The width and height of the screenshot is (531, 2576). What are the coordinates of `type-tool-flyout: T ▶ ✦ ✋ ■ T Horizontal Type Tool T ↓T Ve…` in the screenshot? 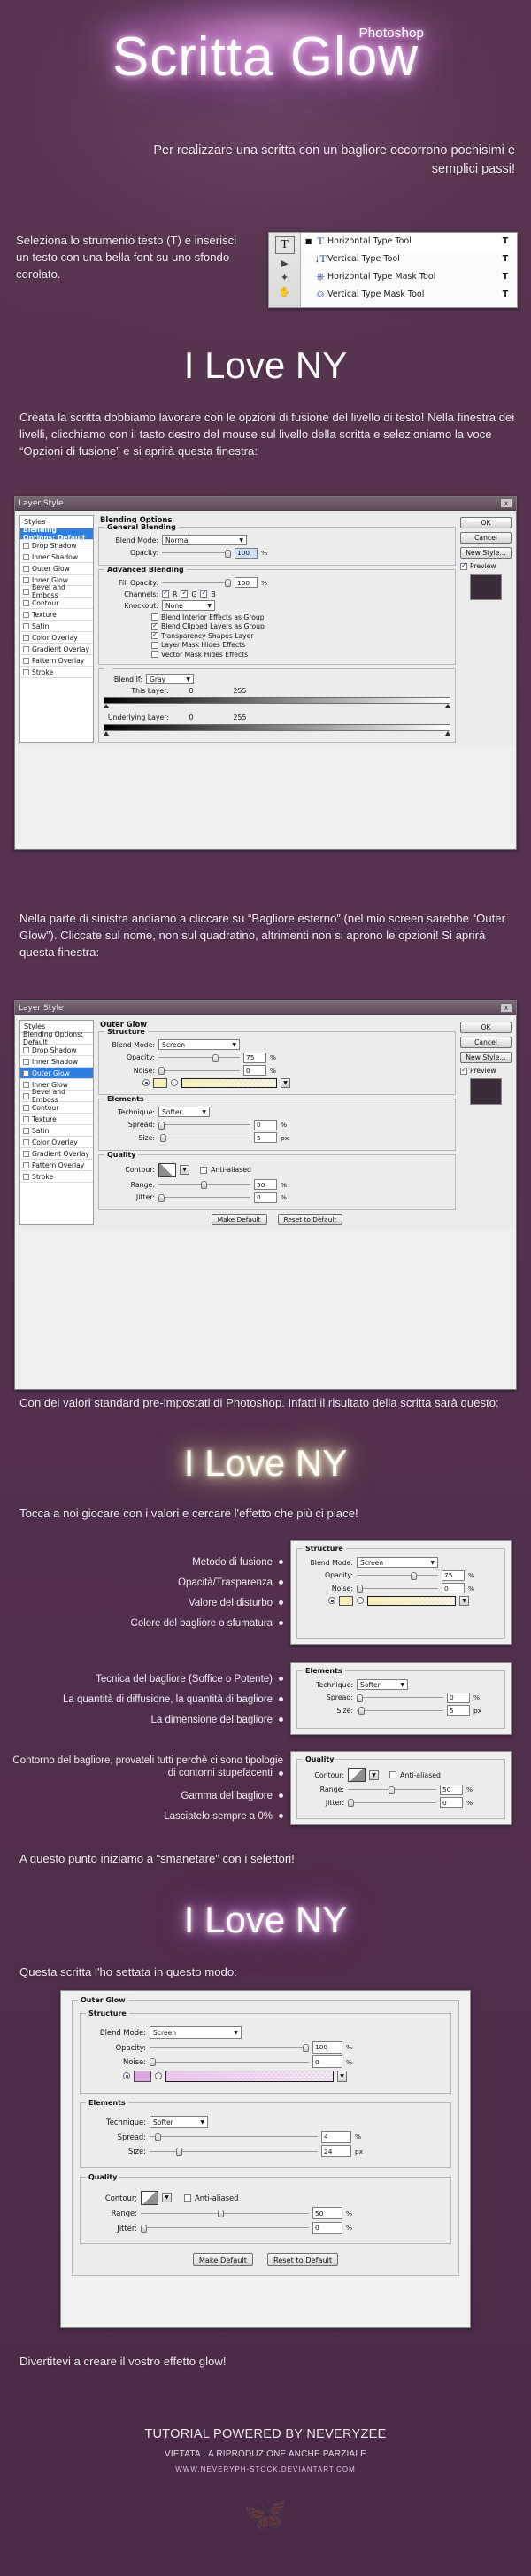 It's located at (393, 270).